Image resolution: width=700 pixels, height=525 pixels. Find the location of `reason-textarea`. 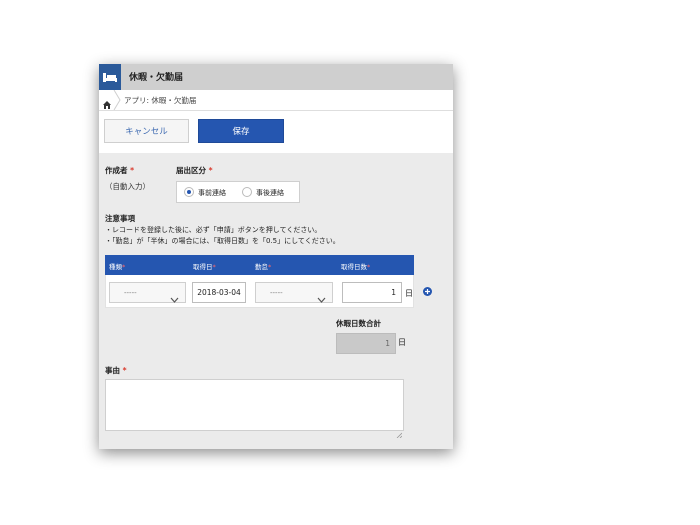

reason-textarea is located at coordinates (254, 409).